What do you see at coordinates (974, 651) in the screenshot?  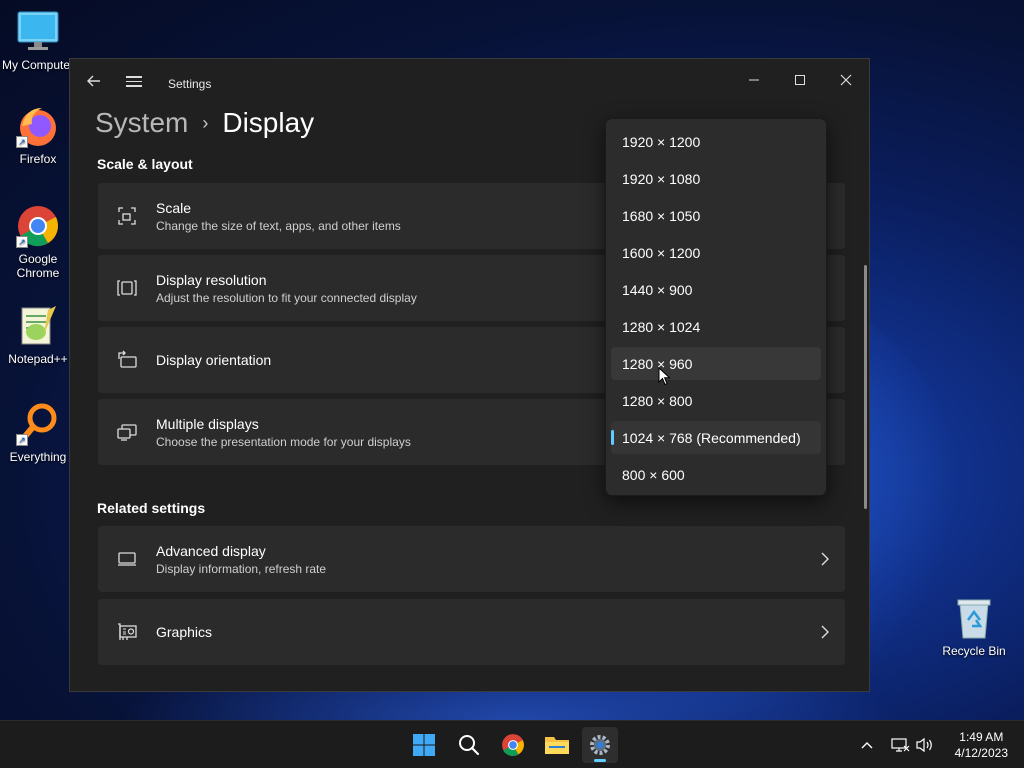 I see `desktop-icon-label: Recycle Bin` at bounding box center [974, 651].